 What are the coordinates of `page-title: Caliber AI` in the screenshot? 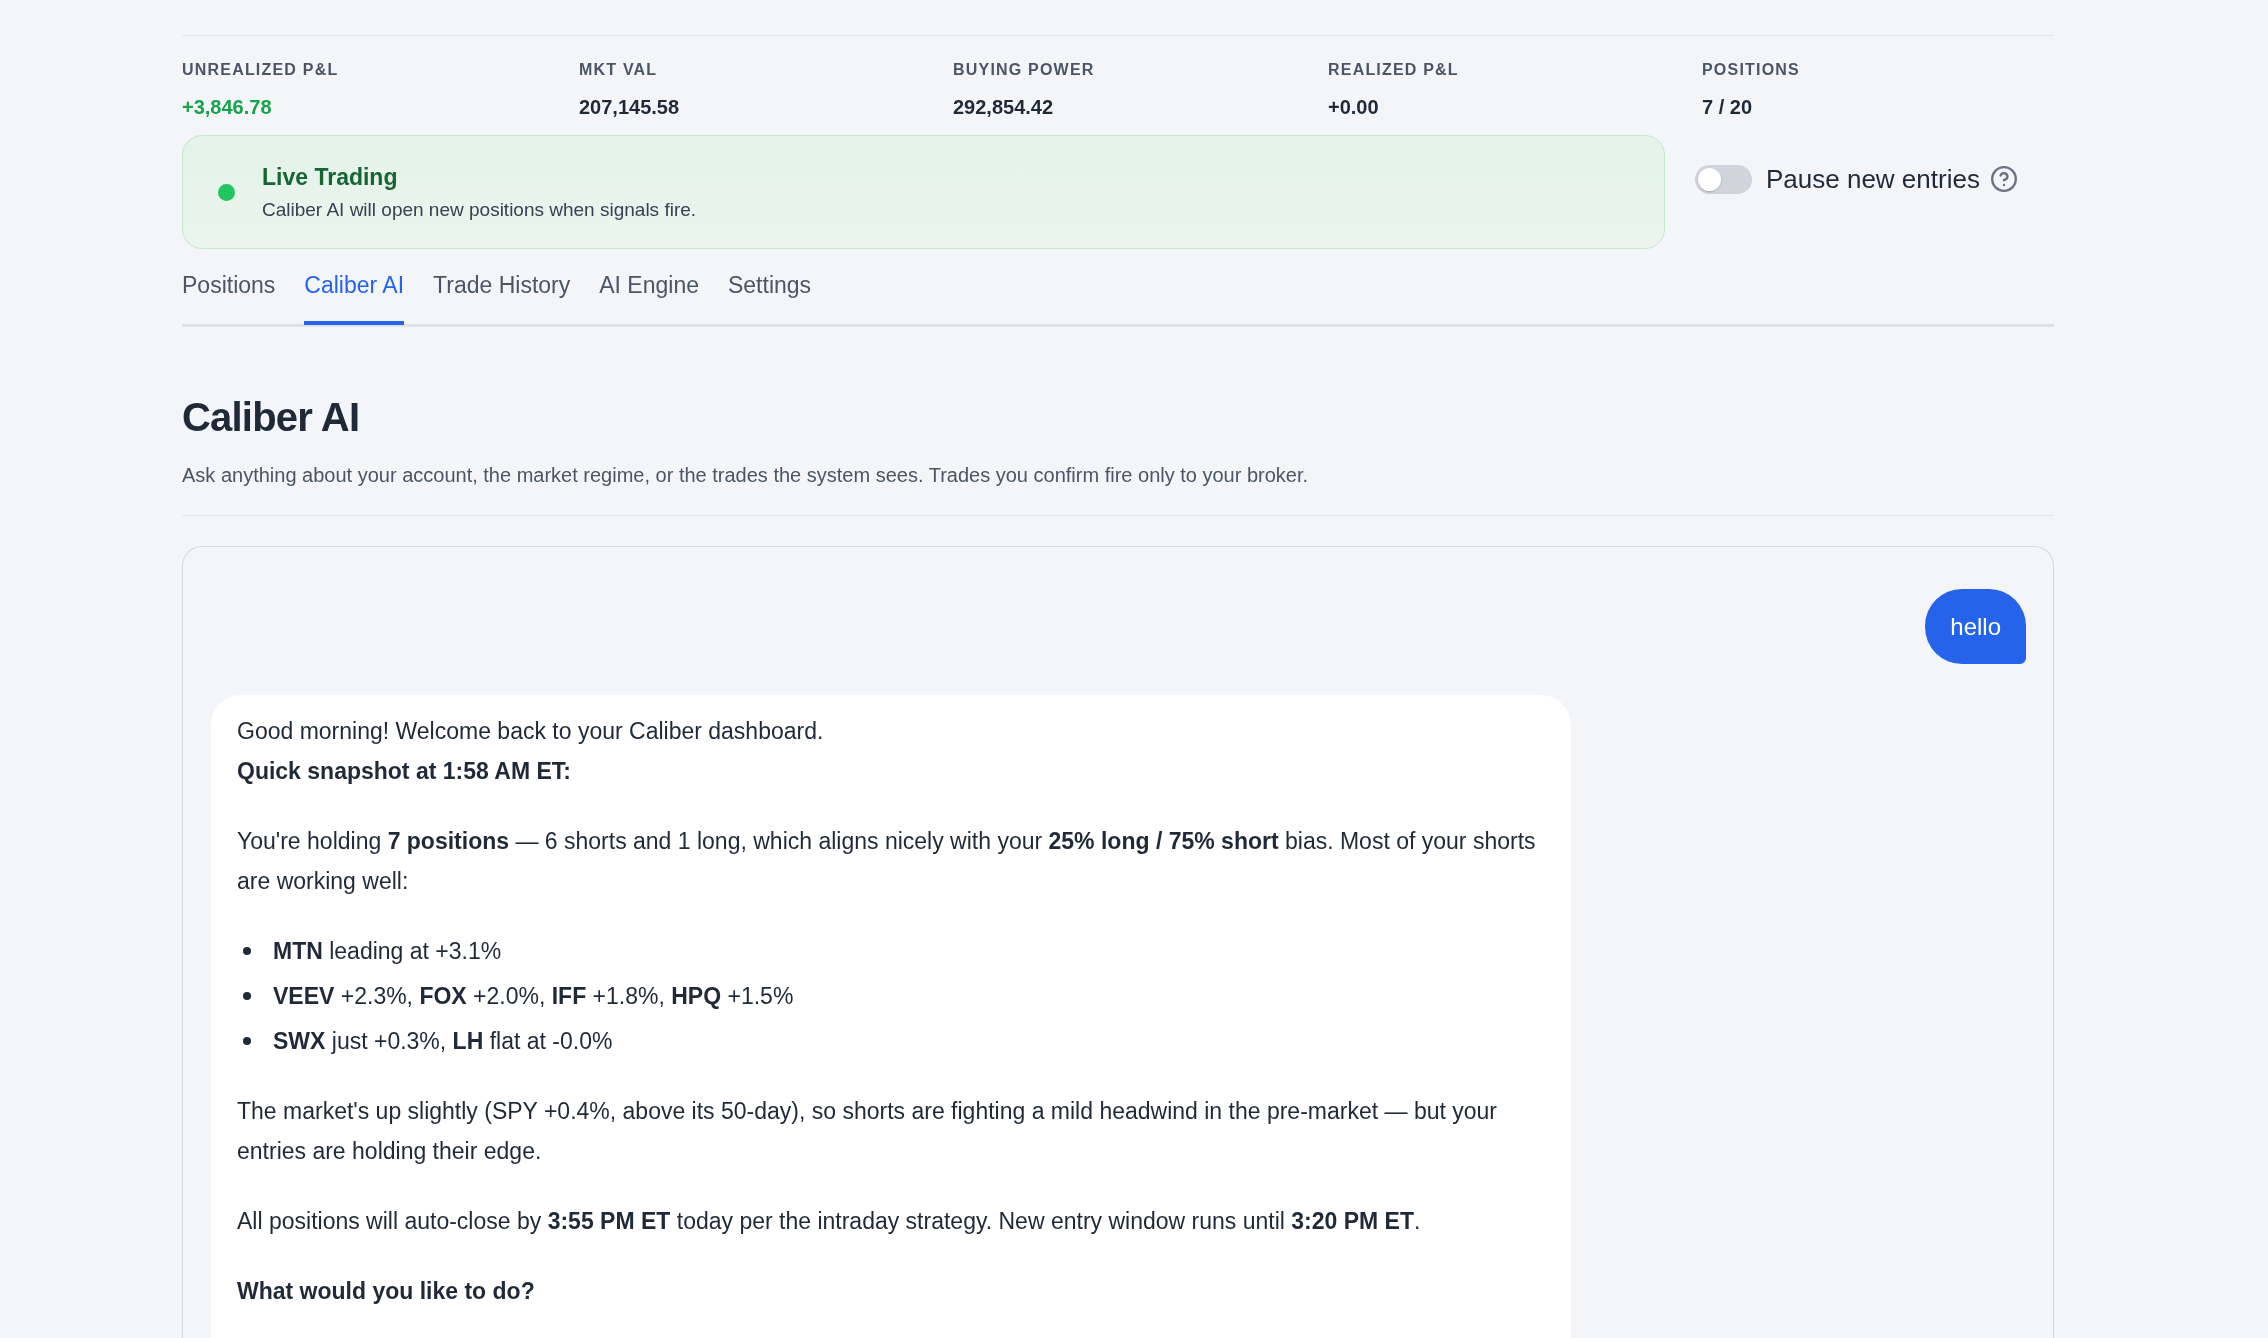 It's located at (271, 417).